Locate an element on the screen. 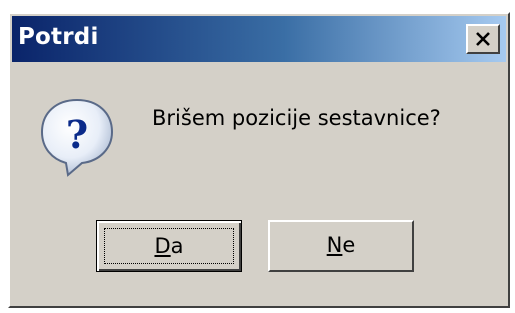 This screenshot has height=313, width=515. yes-mnemonic: D is located at coordinates (162, 246).